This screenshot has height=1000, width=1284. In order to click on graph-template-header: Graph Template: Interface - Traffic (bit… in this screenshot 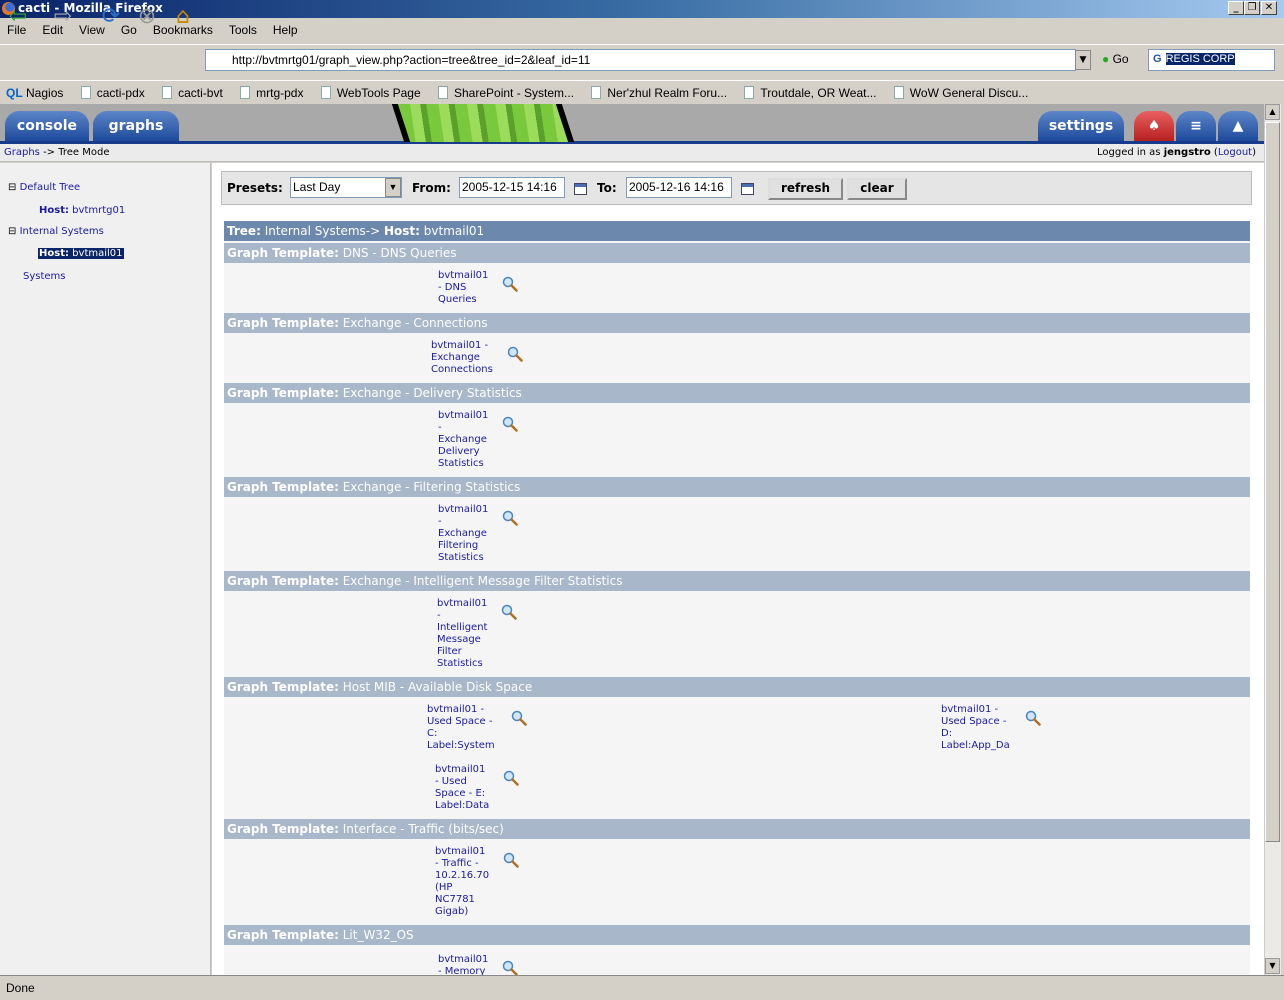, I will do `click(737, 829)`.